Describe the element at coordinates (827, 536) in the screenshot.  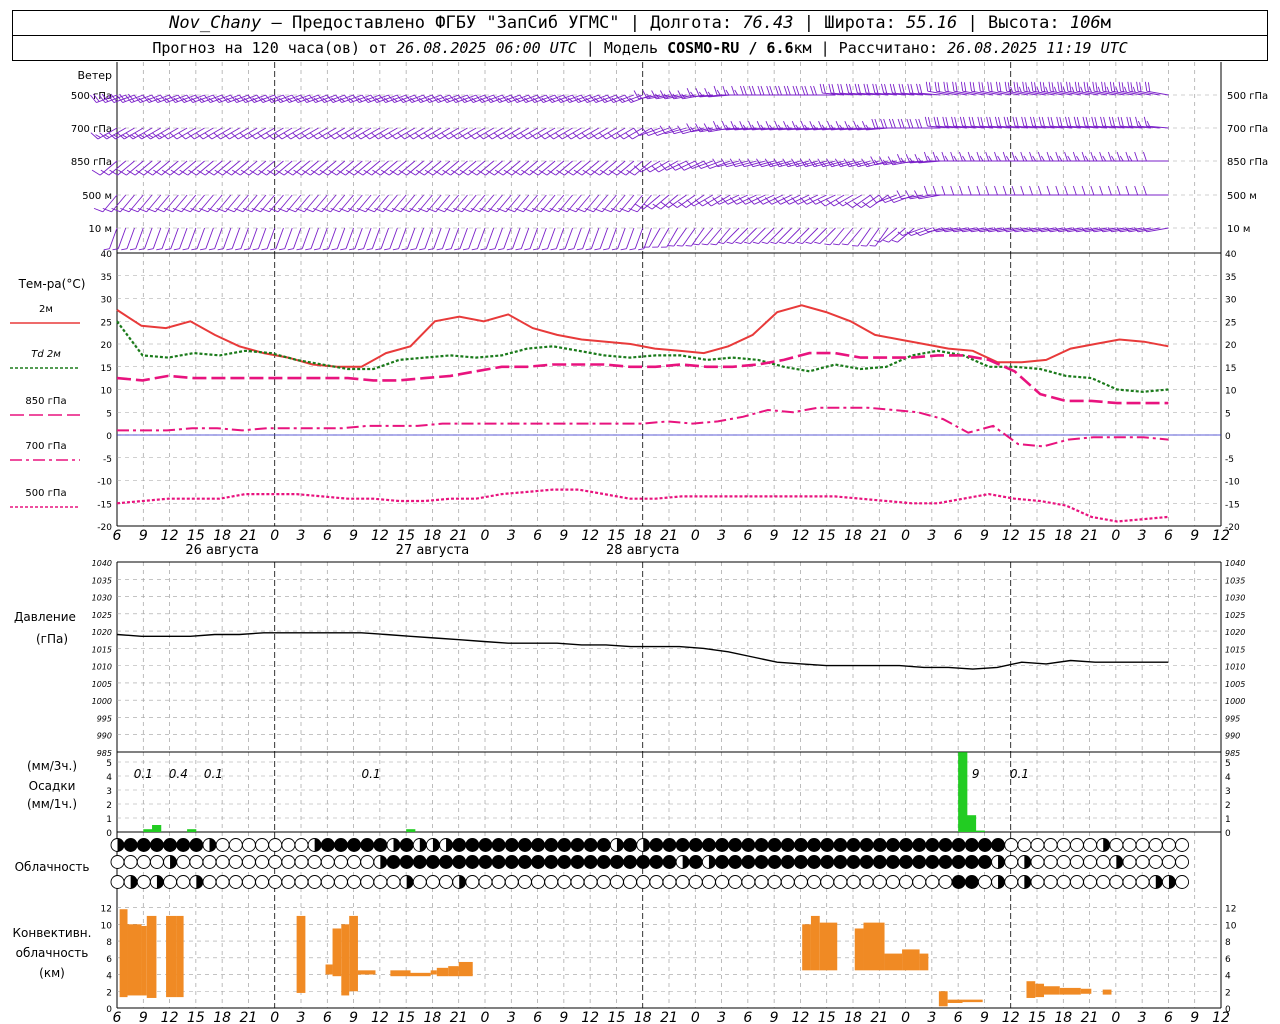
I see `temp-xtick-label: 15` at that location.